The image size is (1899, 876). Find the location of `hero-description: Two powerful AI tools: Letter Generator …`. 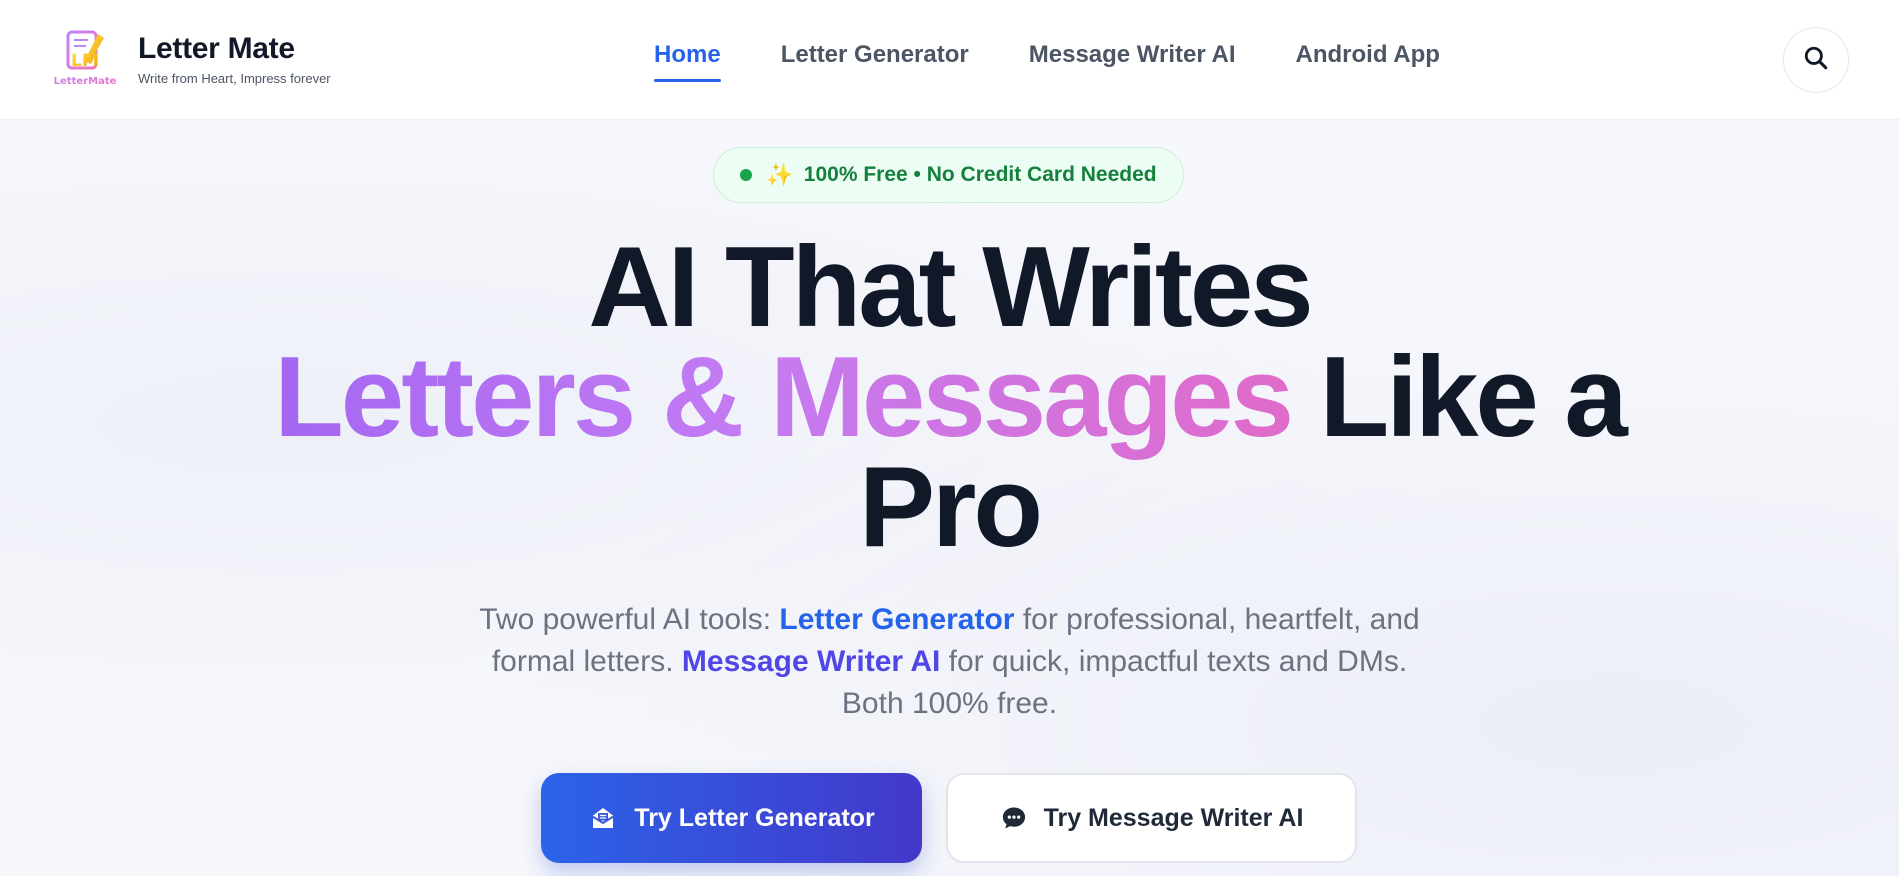

hero-description: Two powerful AI tools: Letter Generator … is located at coordinates (949, 662).